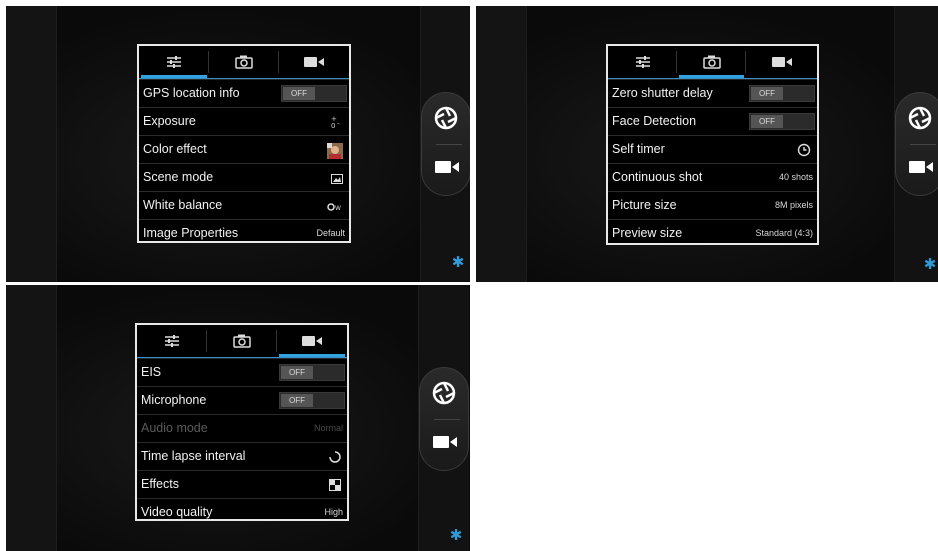  What do you see at coordinates (242, 456) in the screenshot?
I see `setting-row: Time lapse interval` at bounding box center [242, 456].